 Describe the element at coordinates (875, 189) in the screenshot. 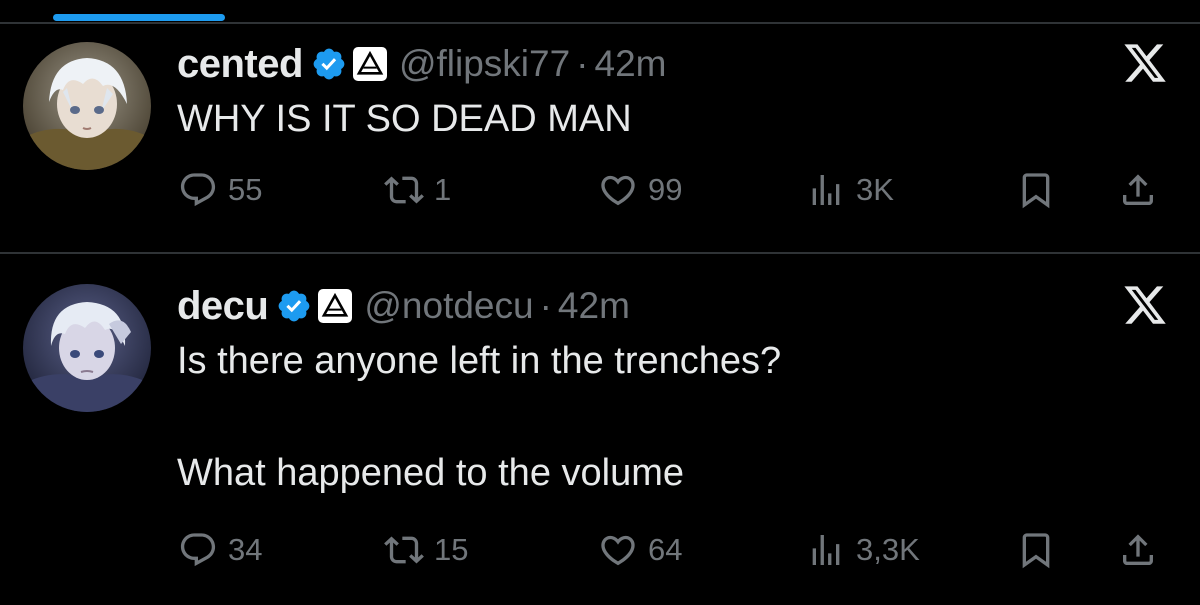

I see `view-count: 3K` at that location.